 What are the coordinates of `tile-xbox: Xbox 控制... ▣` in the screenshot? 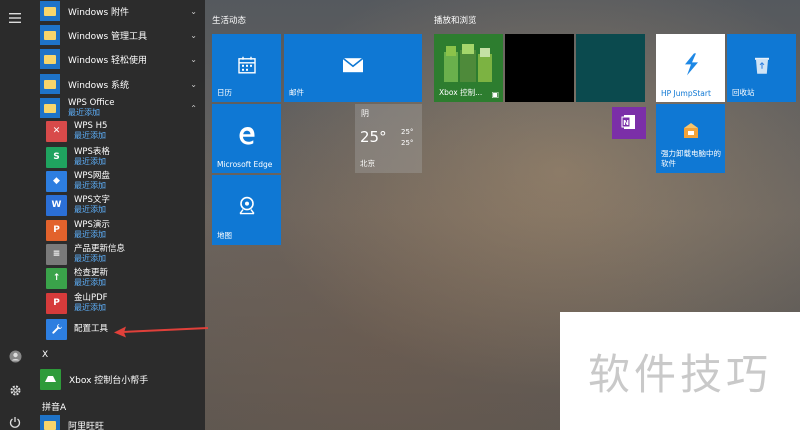 It's located at (468, 68).